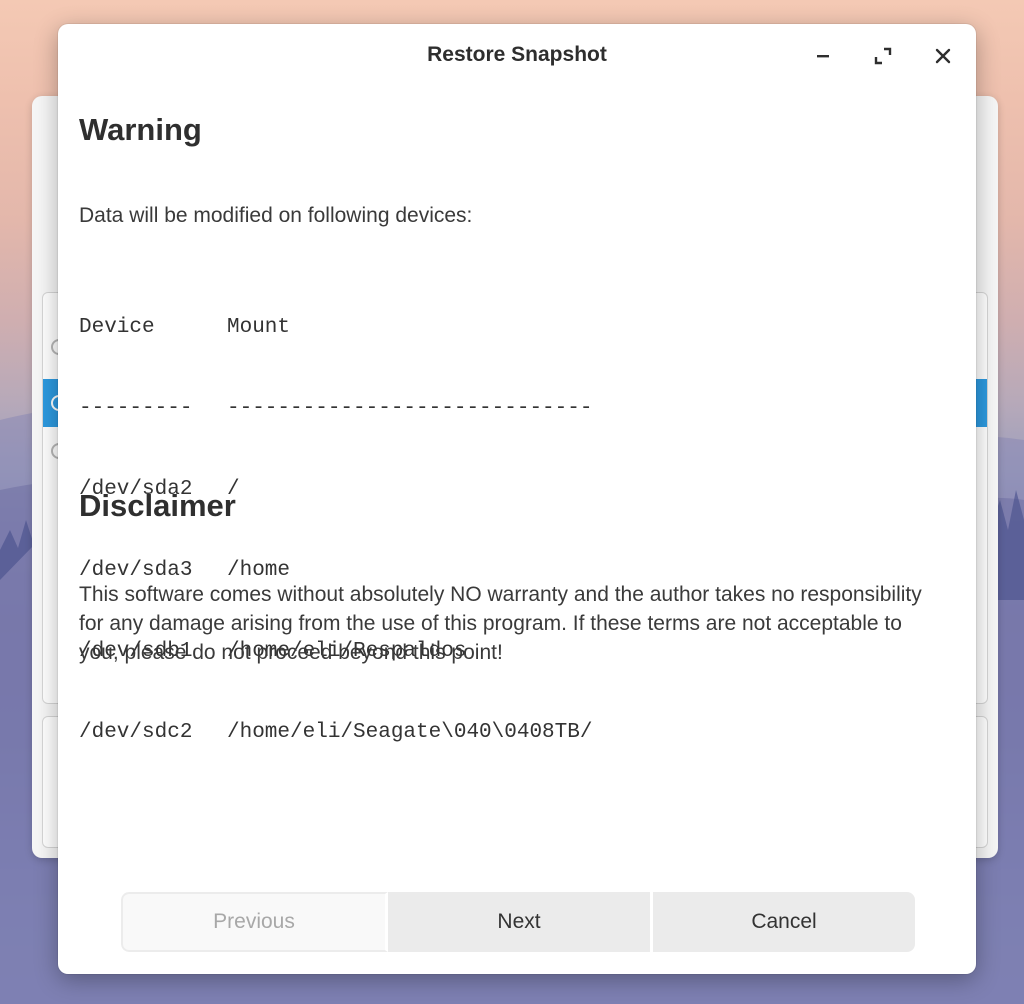  Describe the element at coordinates (259, 570) in the screenshot. I see `mount-cell: /home` at that location.